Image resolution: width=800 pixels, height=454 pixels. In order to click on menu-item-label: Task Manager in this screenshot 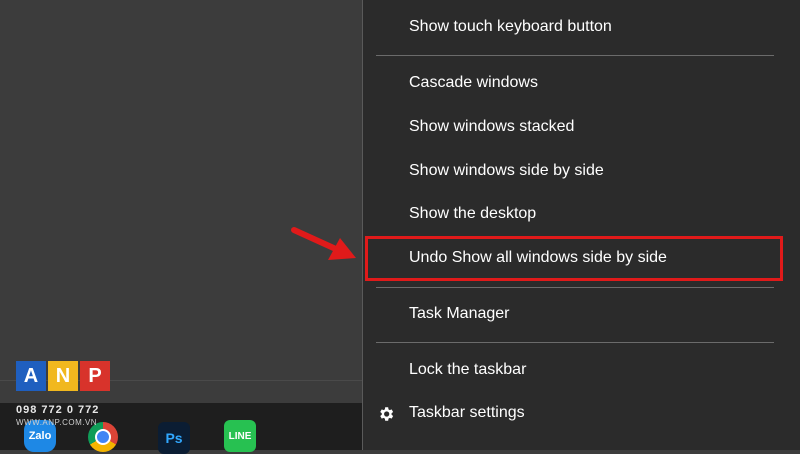, I will do `click(459, 313)`.